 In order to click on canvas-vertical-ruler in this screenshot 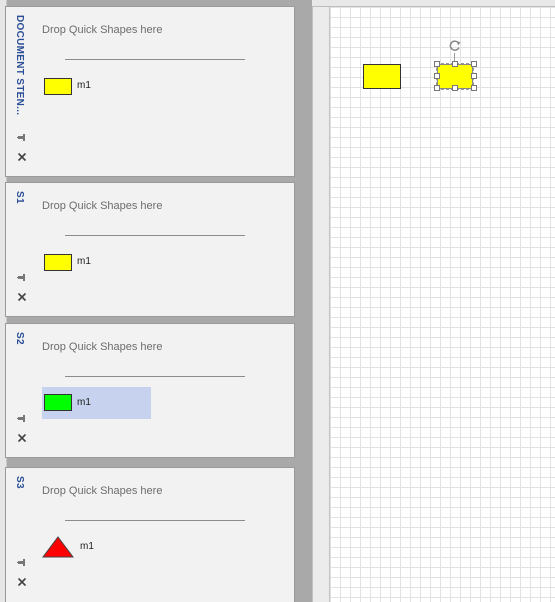, I will do `click(321, 301)`.